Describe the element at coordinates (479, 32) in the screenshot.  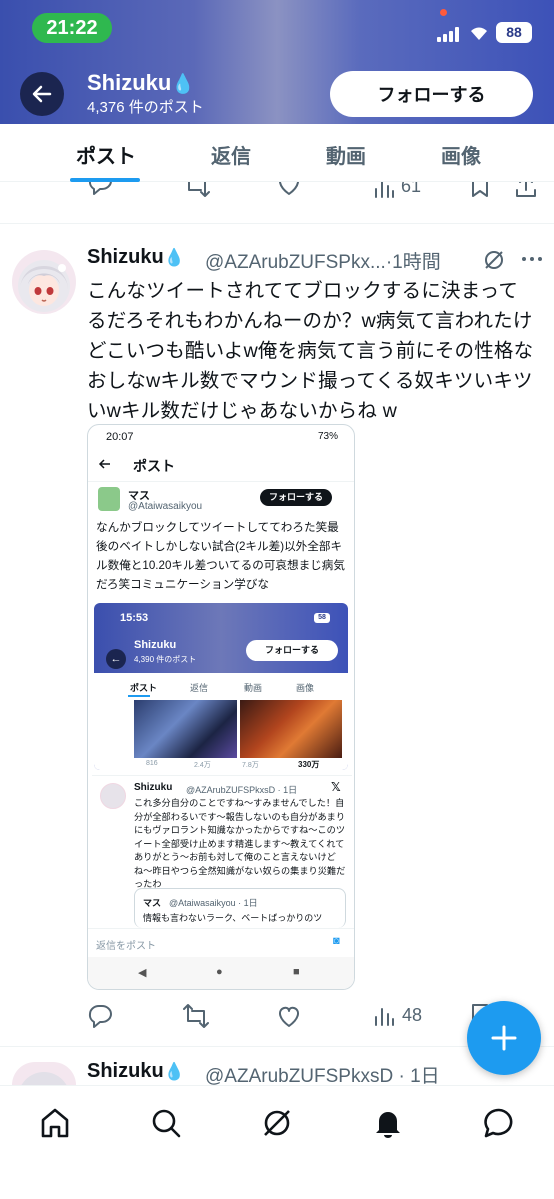
I see `wifi-icon` at that location.